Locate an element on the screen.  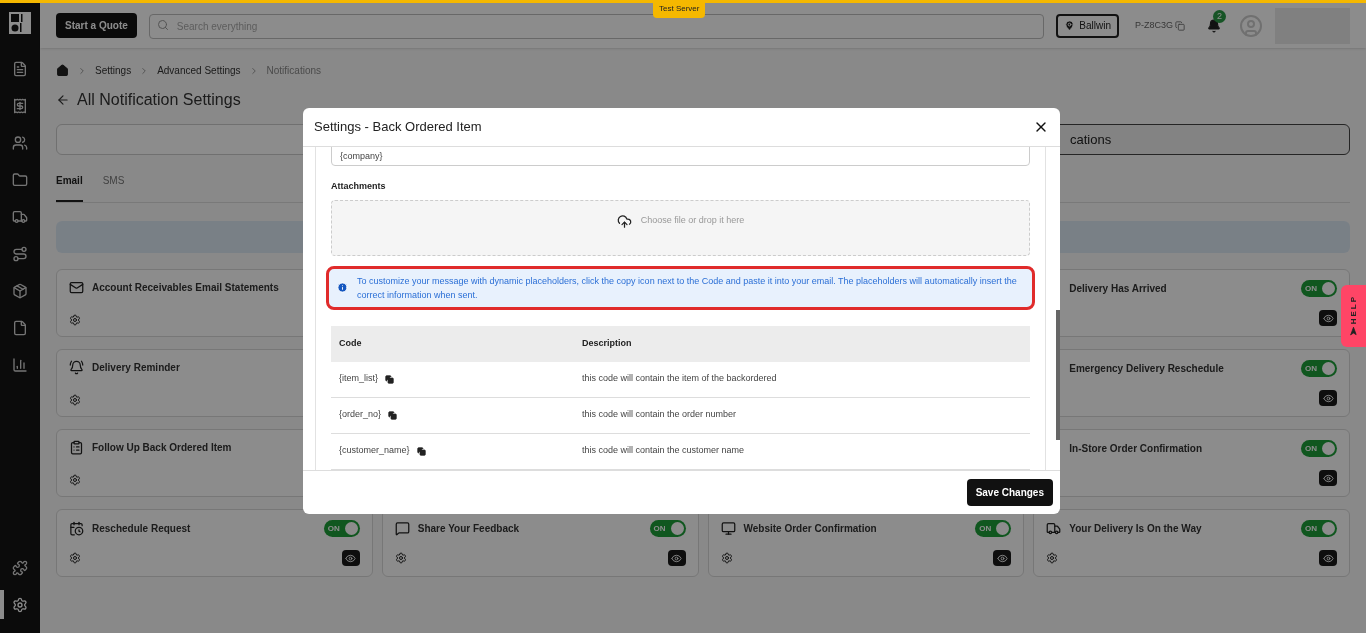
help-tab: HELP is located at coordinates (1353, 316).